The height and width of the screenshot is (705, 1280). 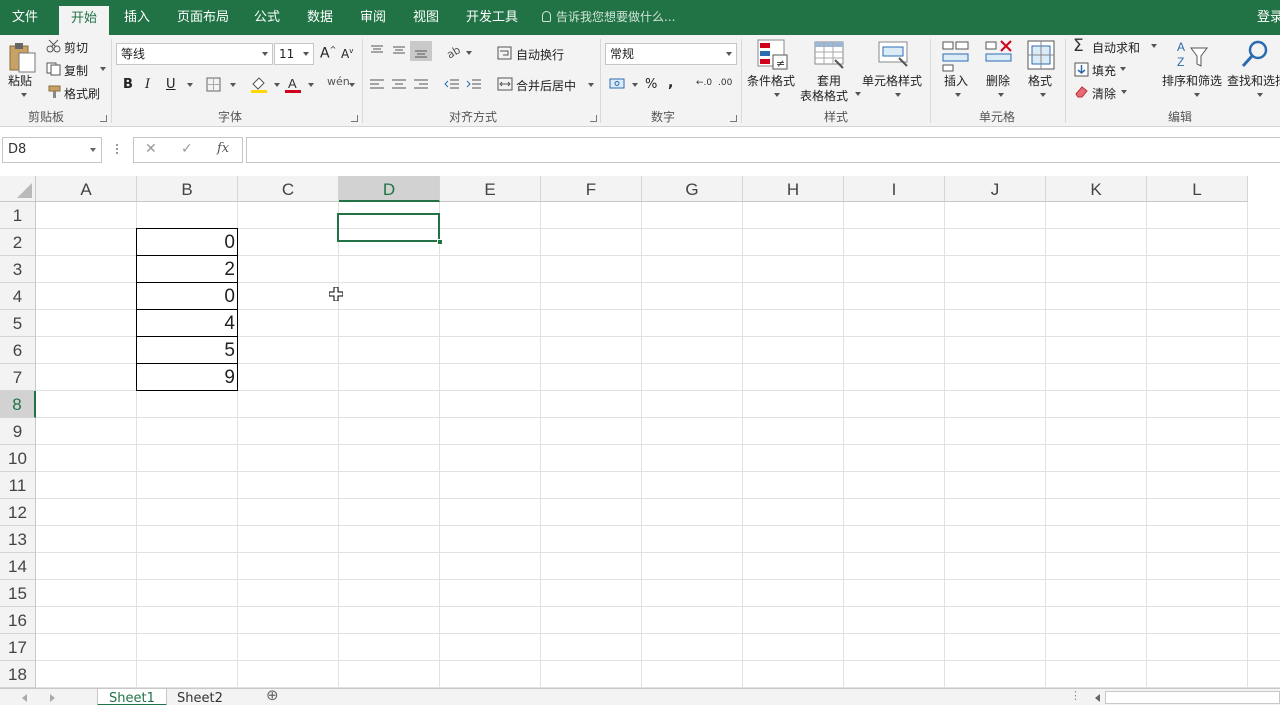 I want to click on cell-b2: 0, so click(x=187, y=242).